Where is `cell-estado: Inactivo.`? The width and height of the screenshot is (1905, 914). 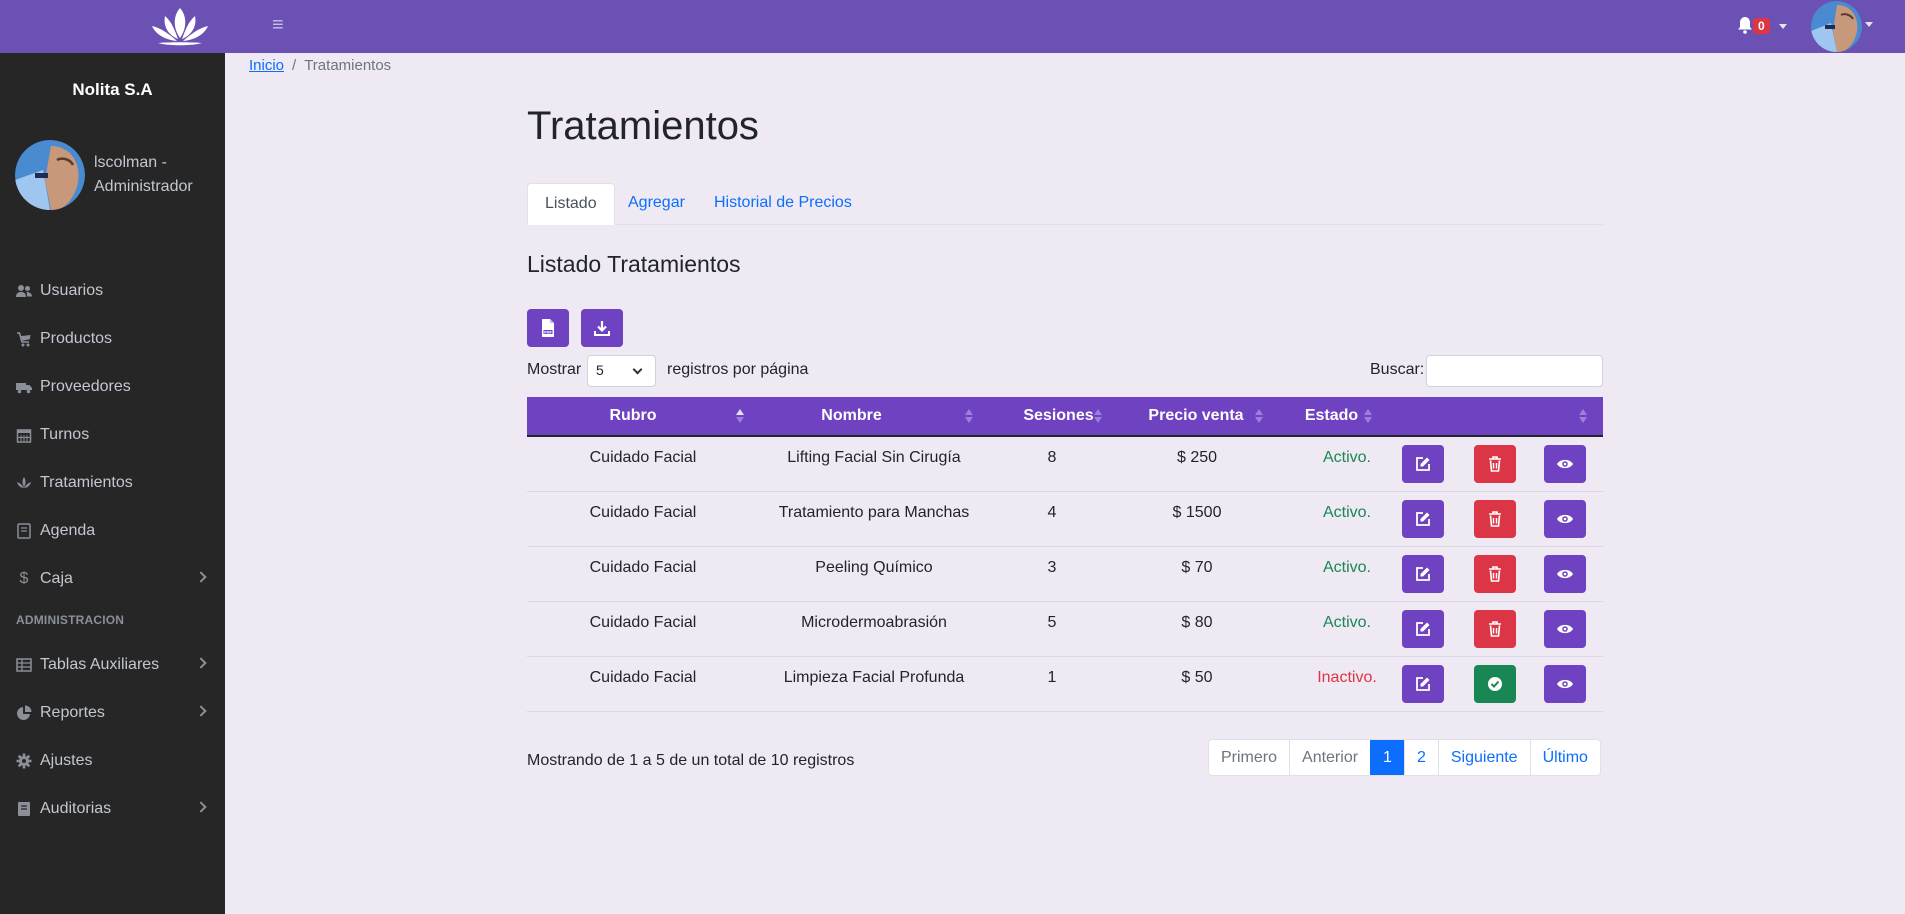 cell-estado: Inactivo. is located at coordinates (1347, 677).